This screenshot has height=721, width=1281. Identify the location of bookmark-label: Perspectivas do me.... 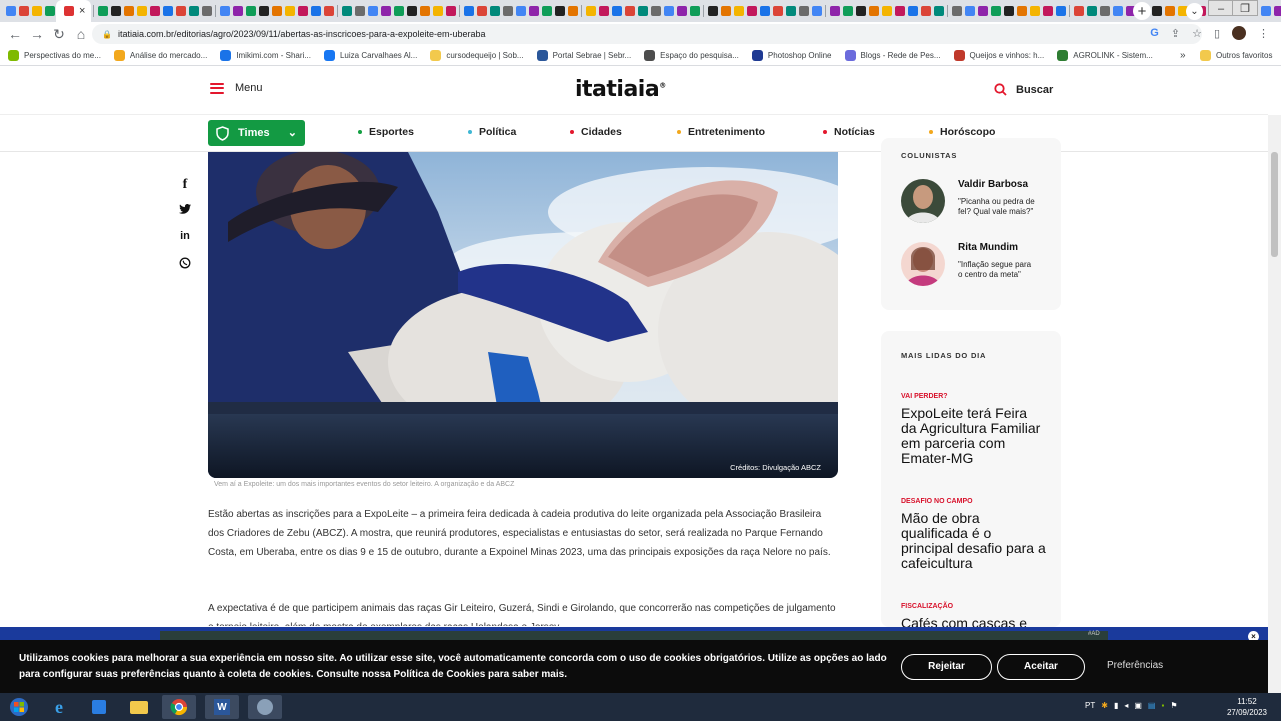
(62, 55).